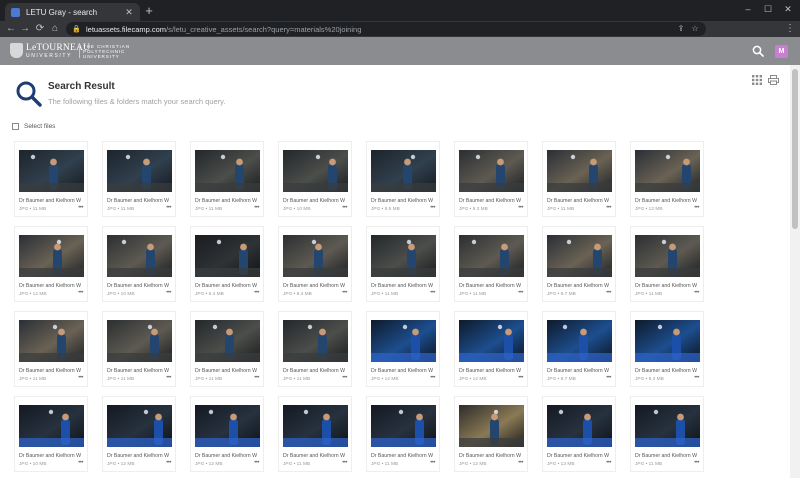 Image resolution: width=800 pixels, height=478 pixels. Describe the element at coordinates (681, 29) in the screenshot. I see `share-icon: ⇪` at that location.